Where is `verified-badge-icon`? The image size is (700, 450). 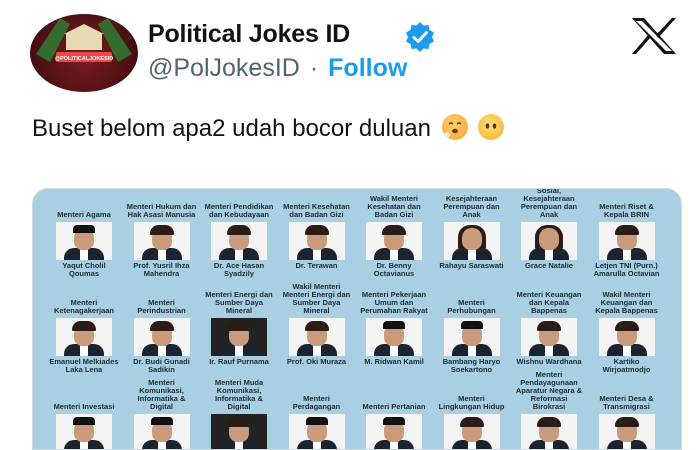
verified-badge-icon is located at coordinates (420, 37).